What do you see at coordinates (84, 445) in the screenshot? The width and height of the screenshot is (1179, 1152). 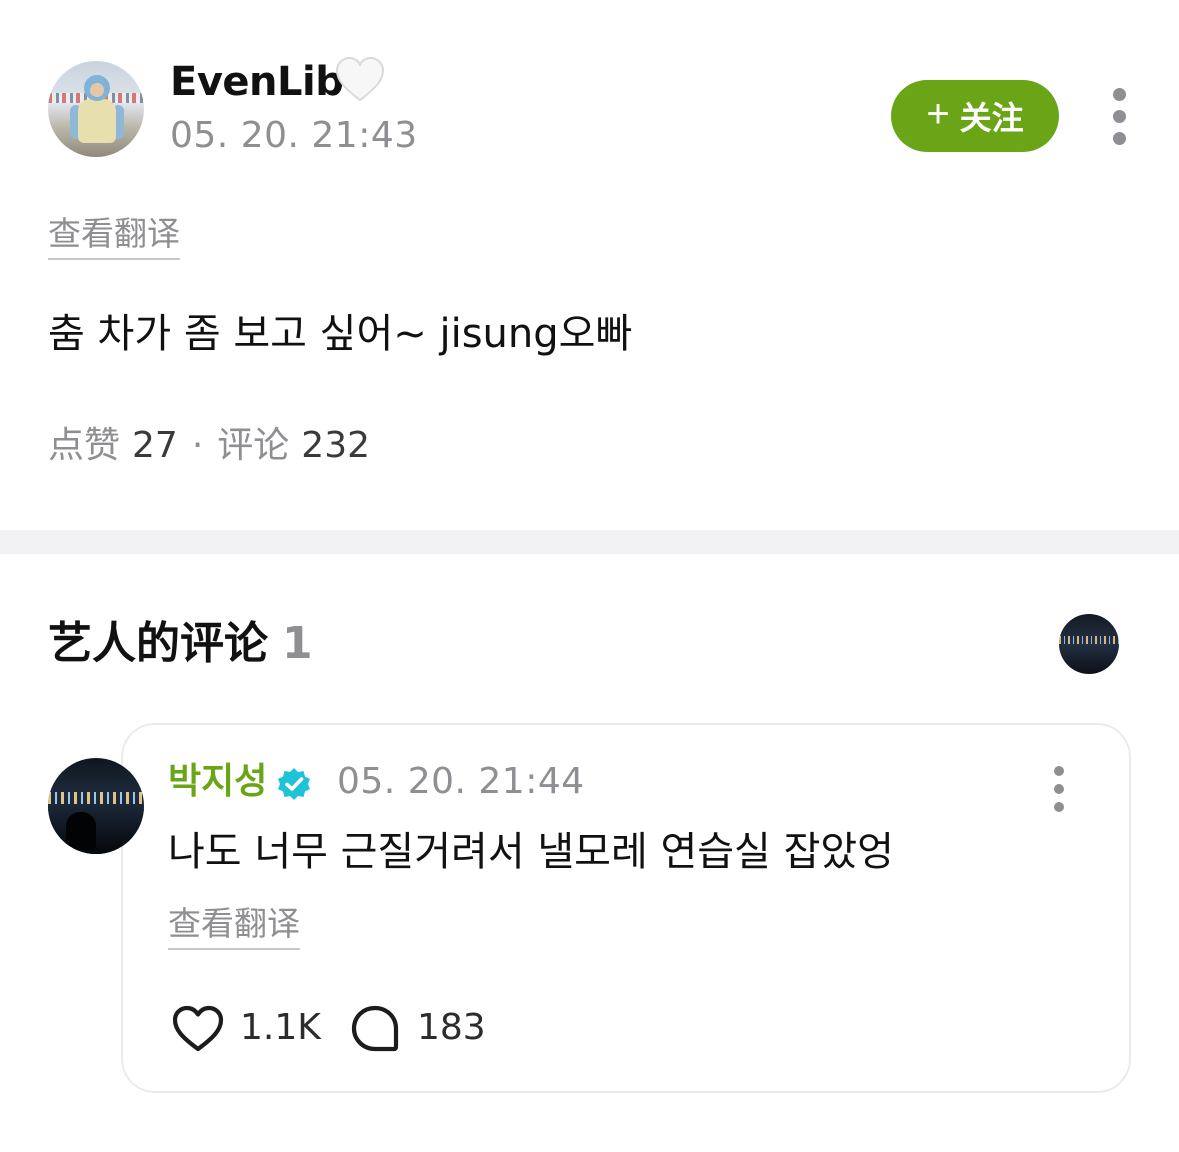 I see `likes-label: 点赞` at bounding box center [84, 445].